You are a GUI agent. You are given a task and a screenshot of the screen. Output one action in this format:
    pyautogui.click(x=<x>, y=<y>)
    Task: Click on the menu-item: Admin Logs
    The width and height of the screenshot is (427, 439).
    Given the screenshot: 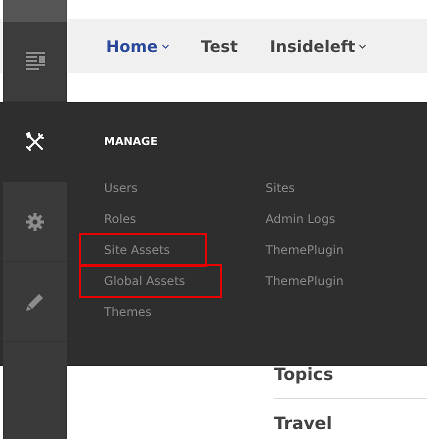 What is the action you would take?
    pyautogui.click(x=301, y=219)
    